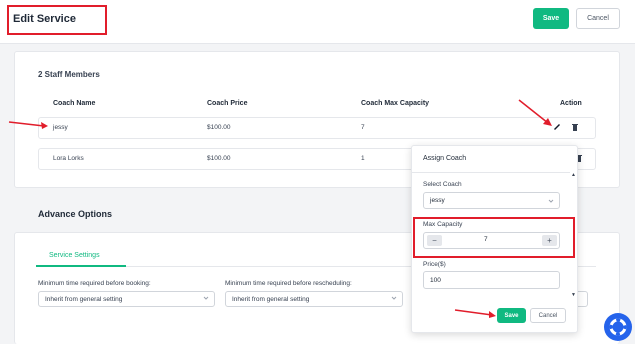 This screenshot has height=344, width=635. I want to click on coach-capacity-cell: 7, so click(363, 127).